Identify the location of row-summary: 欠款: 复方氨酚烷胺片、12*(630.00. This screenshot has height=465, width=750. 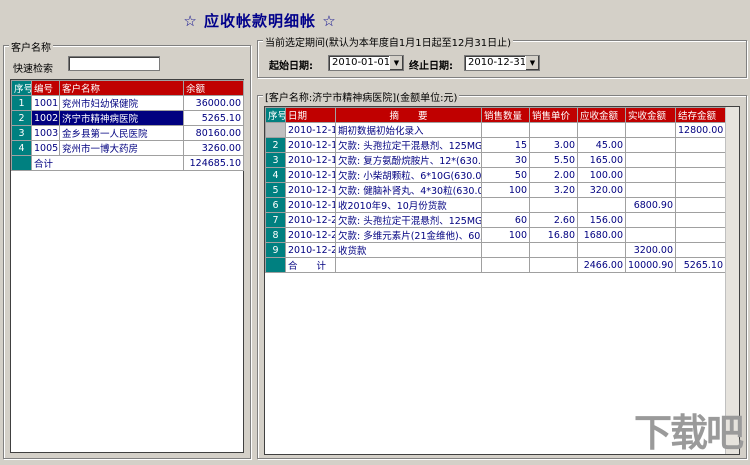
(408, 160).